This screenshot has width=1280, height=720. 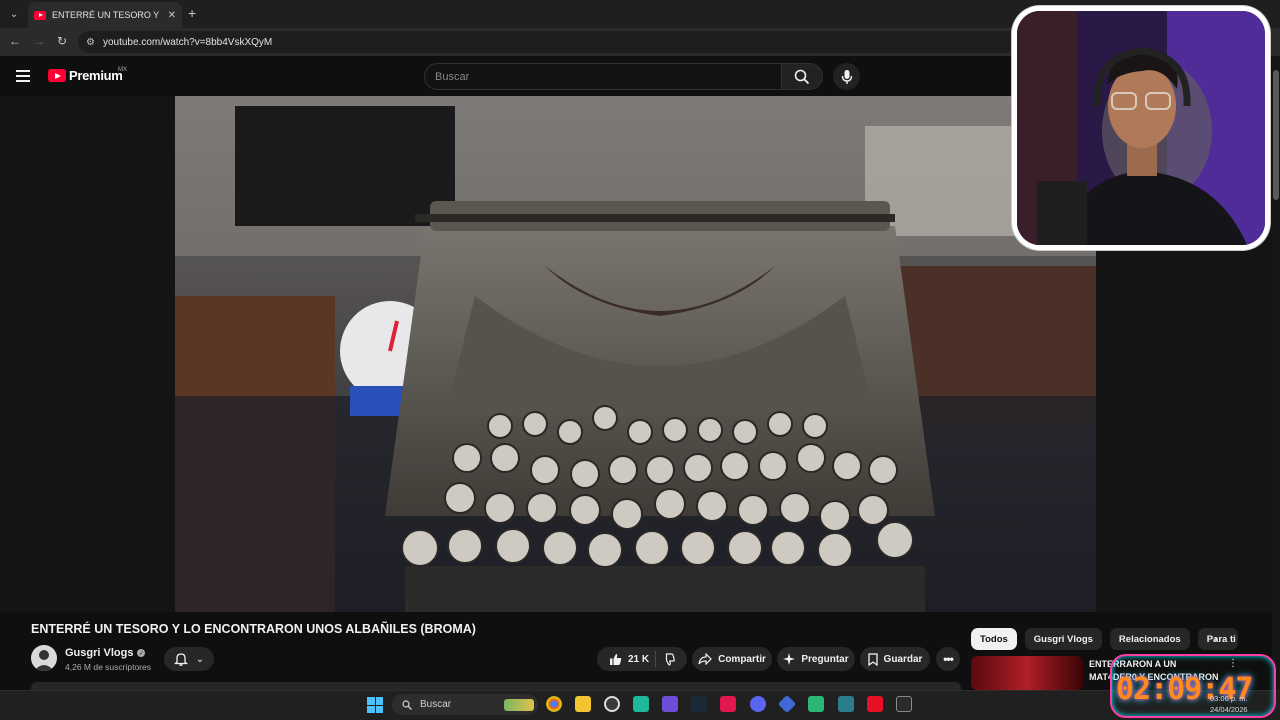 What do you see at coordinates (436, 704) in the screenshot?
I see `taskbar-search-text: Buscar` at bounding box center [436, 704].